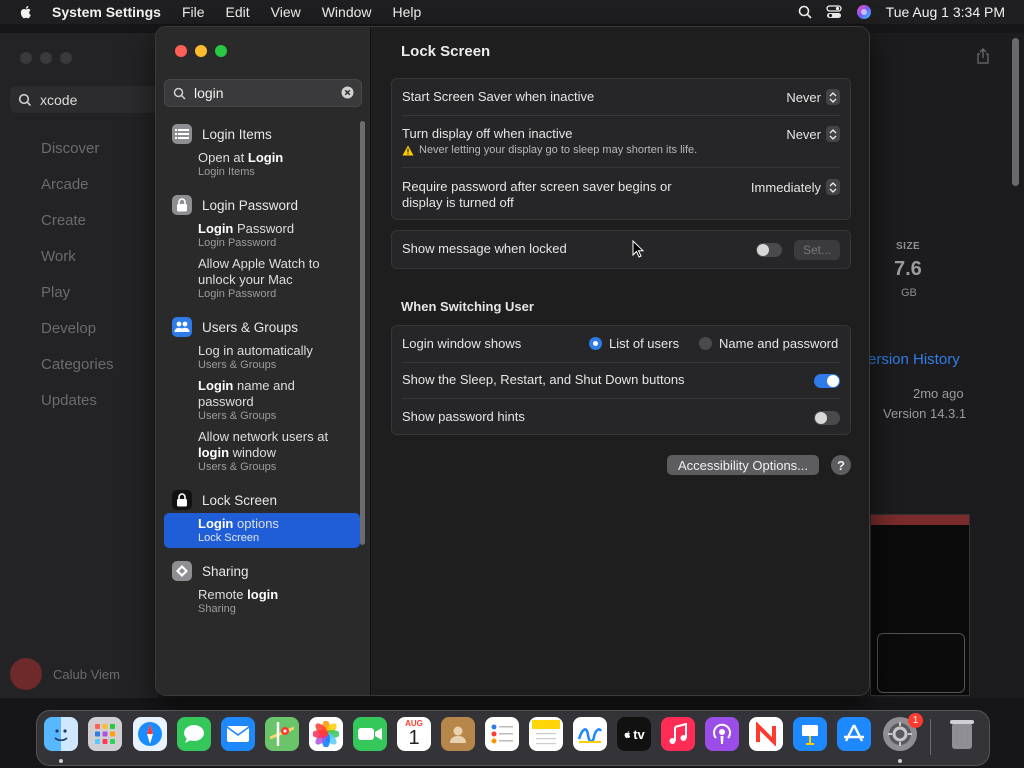  I want to click on list-item: Login name and password Users & Groups, so click(279, 400).